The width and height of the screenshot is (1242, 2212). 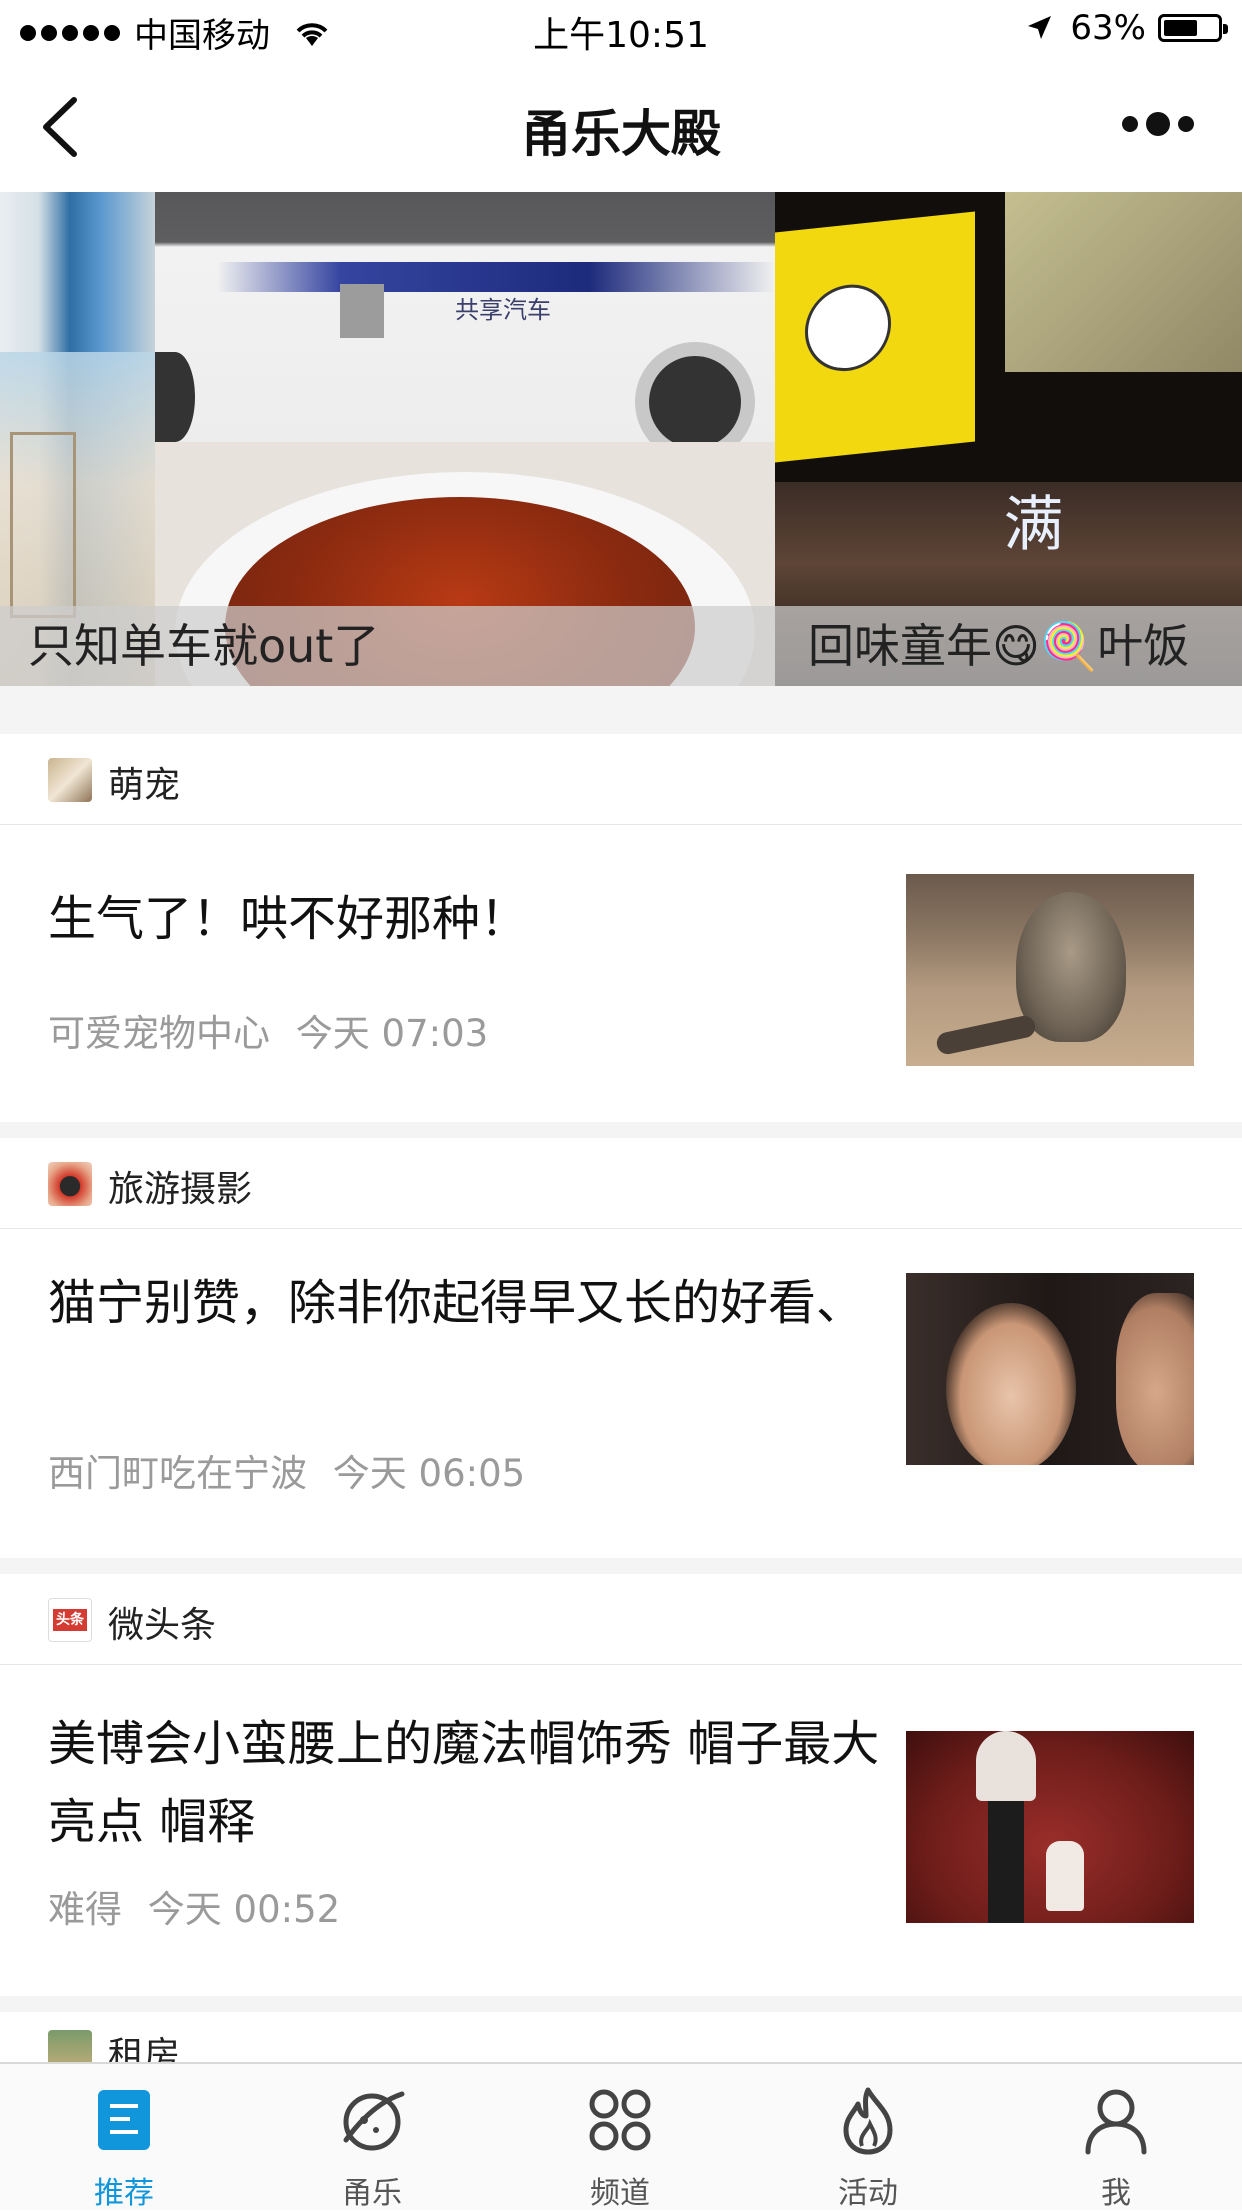 What do you see at coordinates (159, 1033) in the screenshot?
I see `article-source: 可爱宠物中心` at bounding box center [159, 1033].